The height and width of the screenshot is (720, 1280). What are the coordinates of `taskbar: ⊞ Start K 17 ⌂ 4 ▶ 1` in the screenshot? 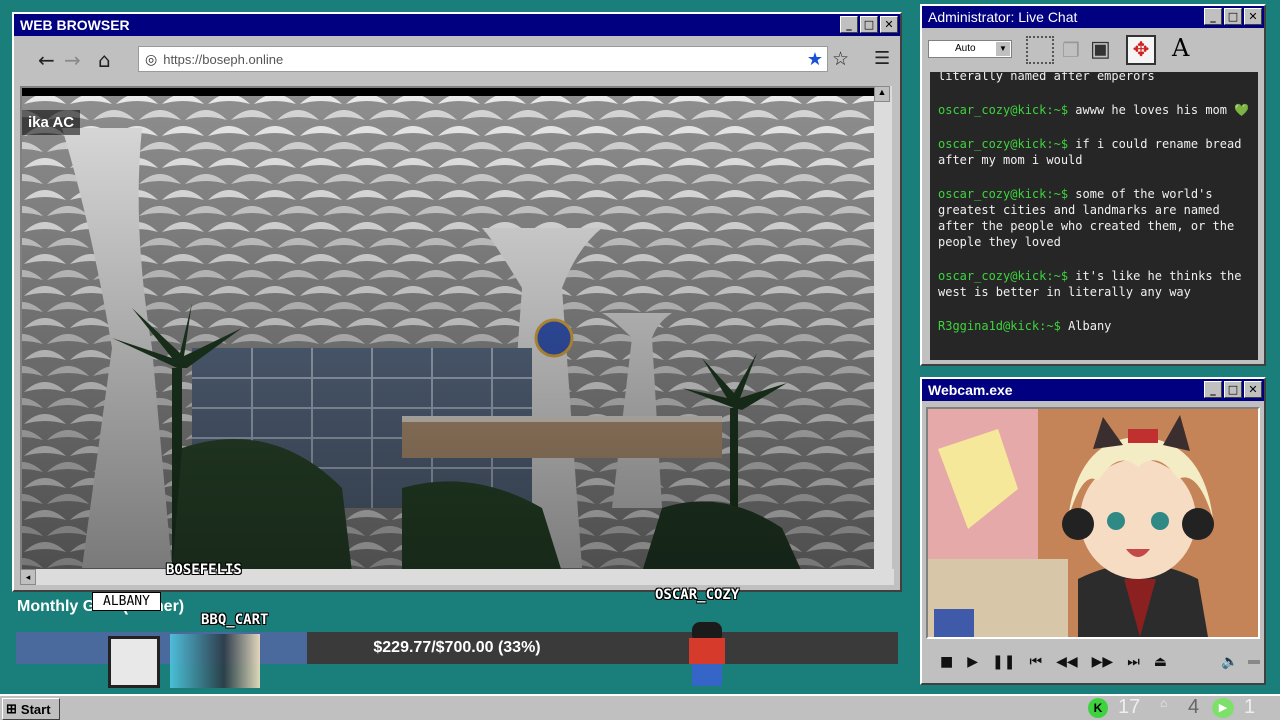 It's located at (640, 707).